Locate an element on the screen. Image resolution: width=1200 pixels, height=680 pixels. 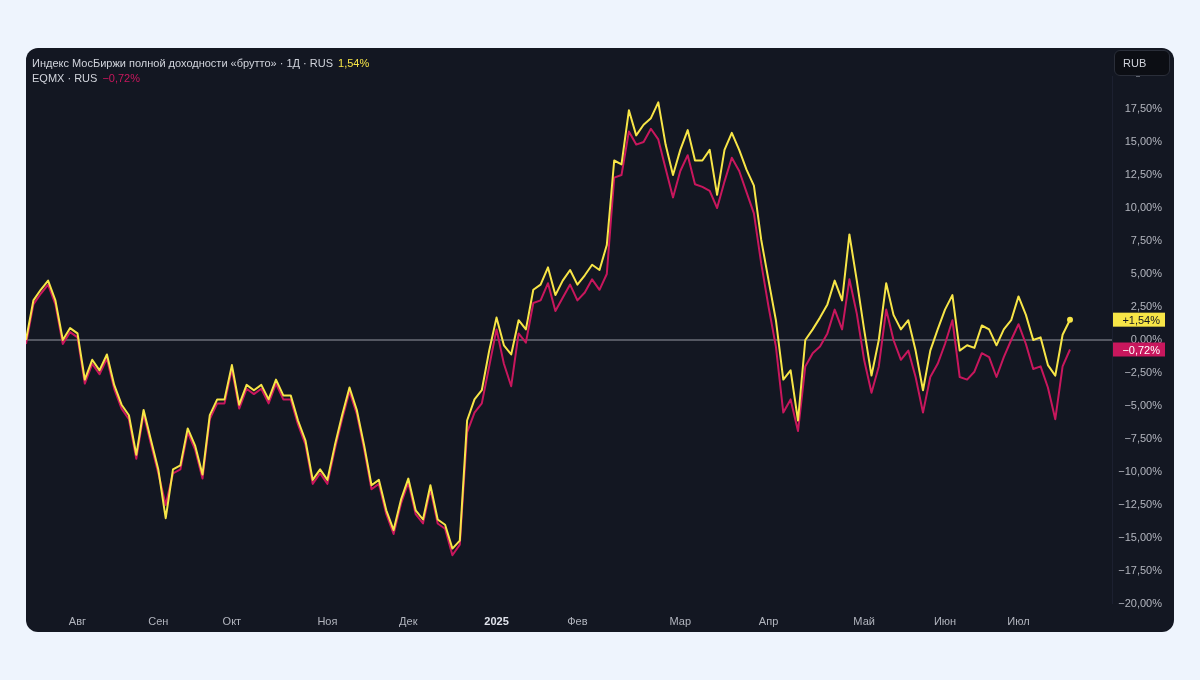
price-tag: +1,54% is located at coordinates (1139, 319).